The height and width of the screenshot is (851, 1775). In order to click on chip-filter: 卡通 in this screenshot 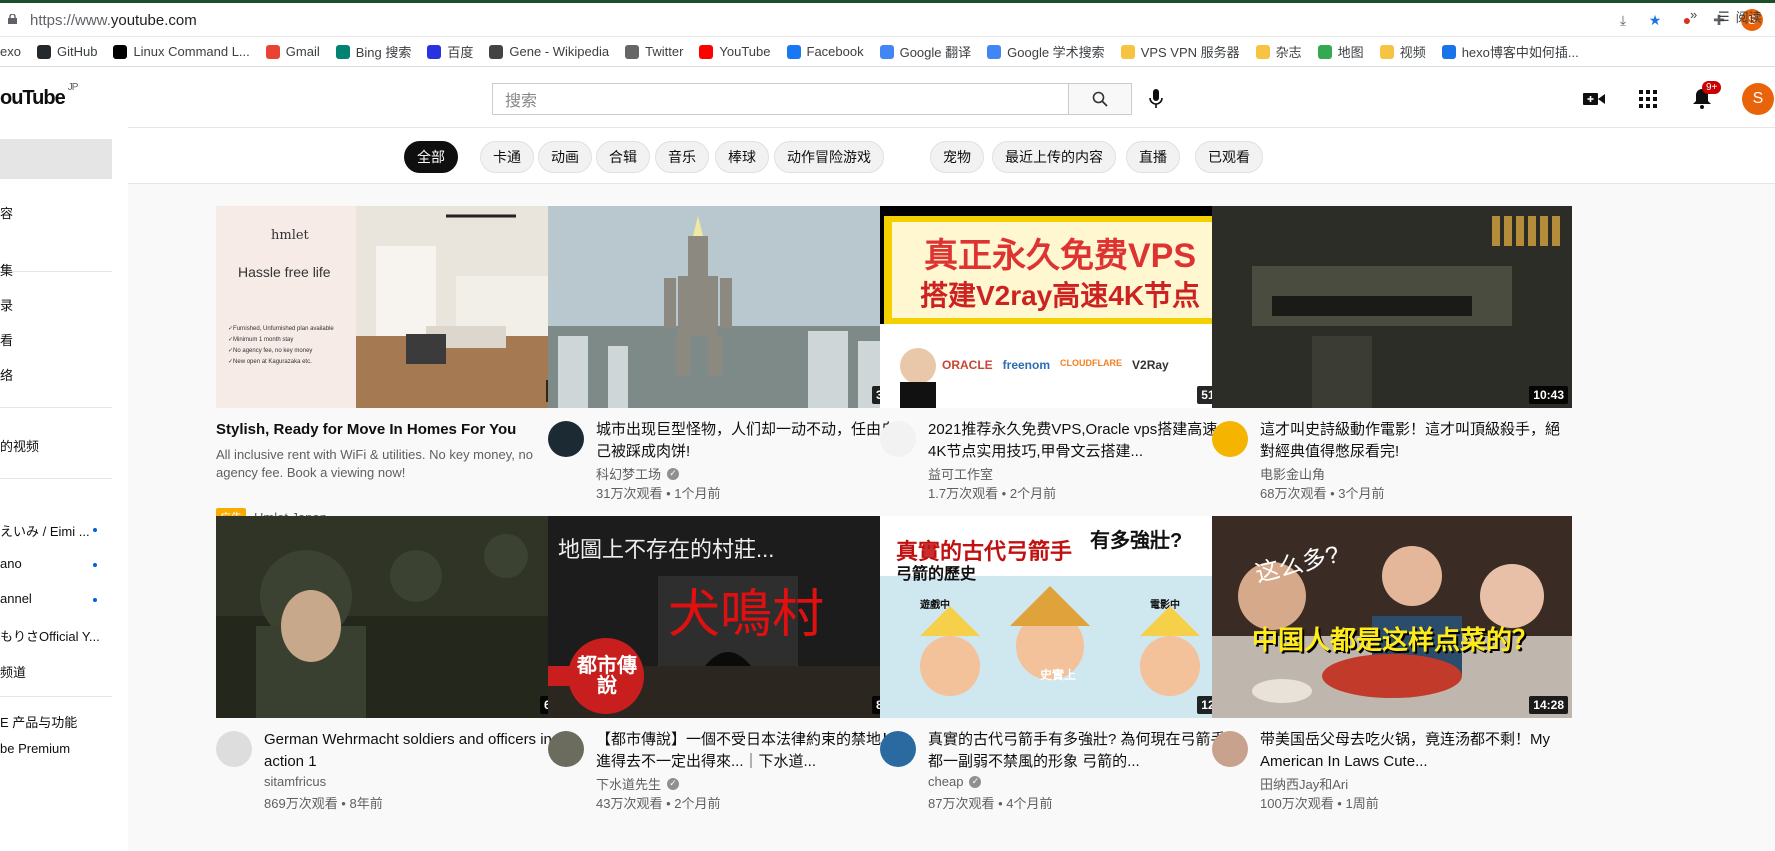, I will do `click(507, 157)`.